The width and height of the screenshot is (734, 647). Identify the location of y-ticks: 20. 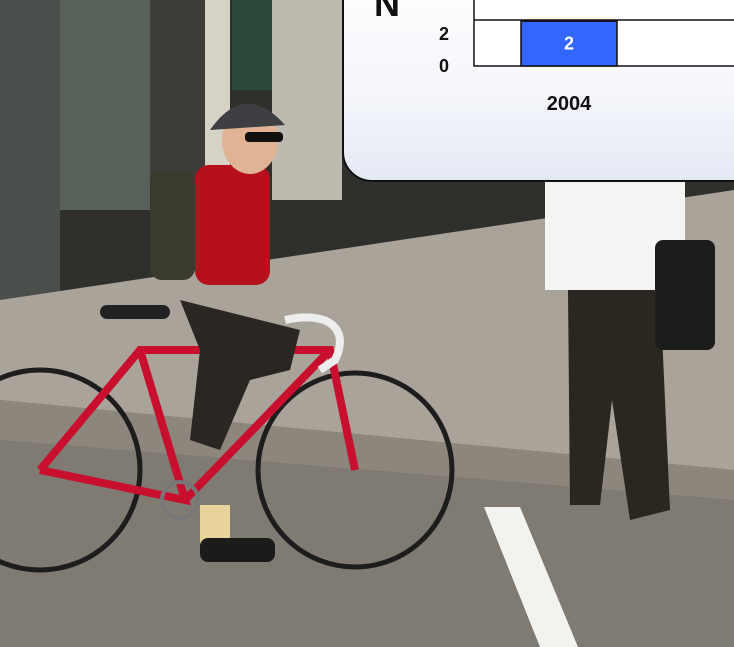
(444, 50).